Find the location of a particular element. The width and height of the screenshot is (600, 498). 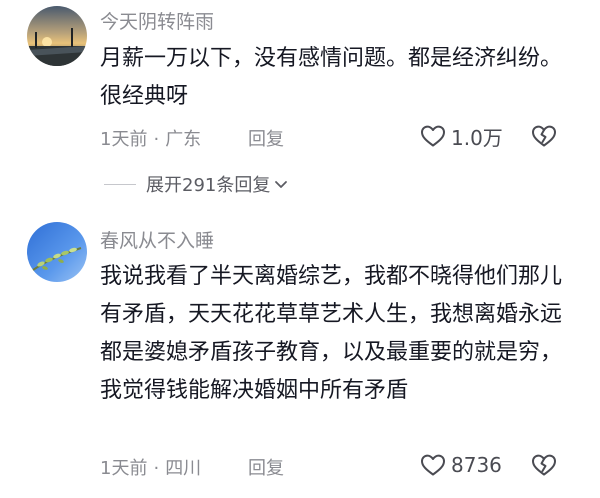

chevron-down-icon is located at coordinates (281, 184).